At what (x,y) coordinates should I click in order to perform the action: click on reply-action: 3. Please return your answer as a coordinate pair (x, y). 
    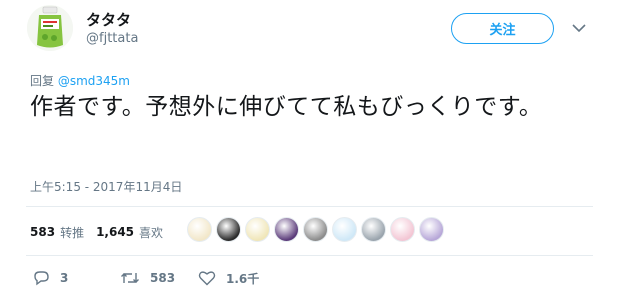
    Looking at the image, I should click on (76, 278).